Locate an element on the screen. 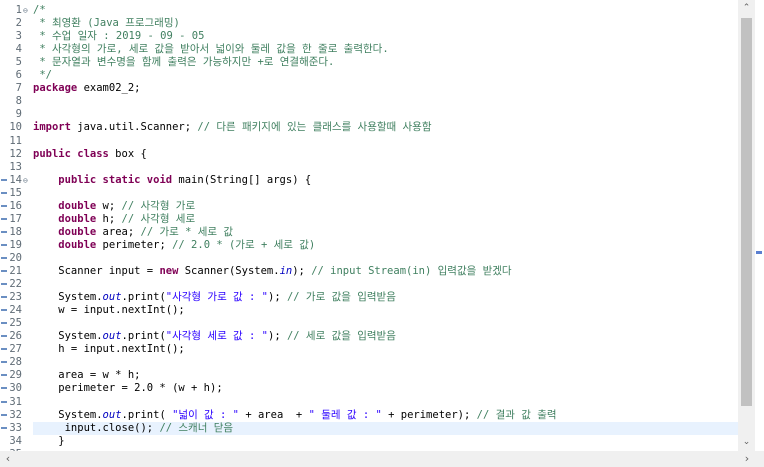  line-number: 30 is located at coordinates (15, 388).